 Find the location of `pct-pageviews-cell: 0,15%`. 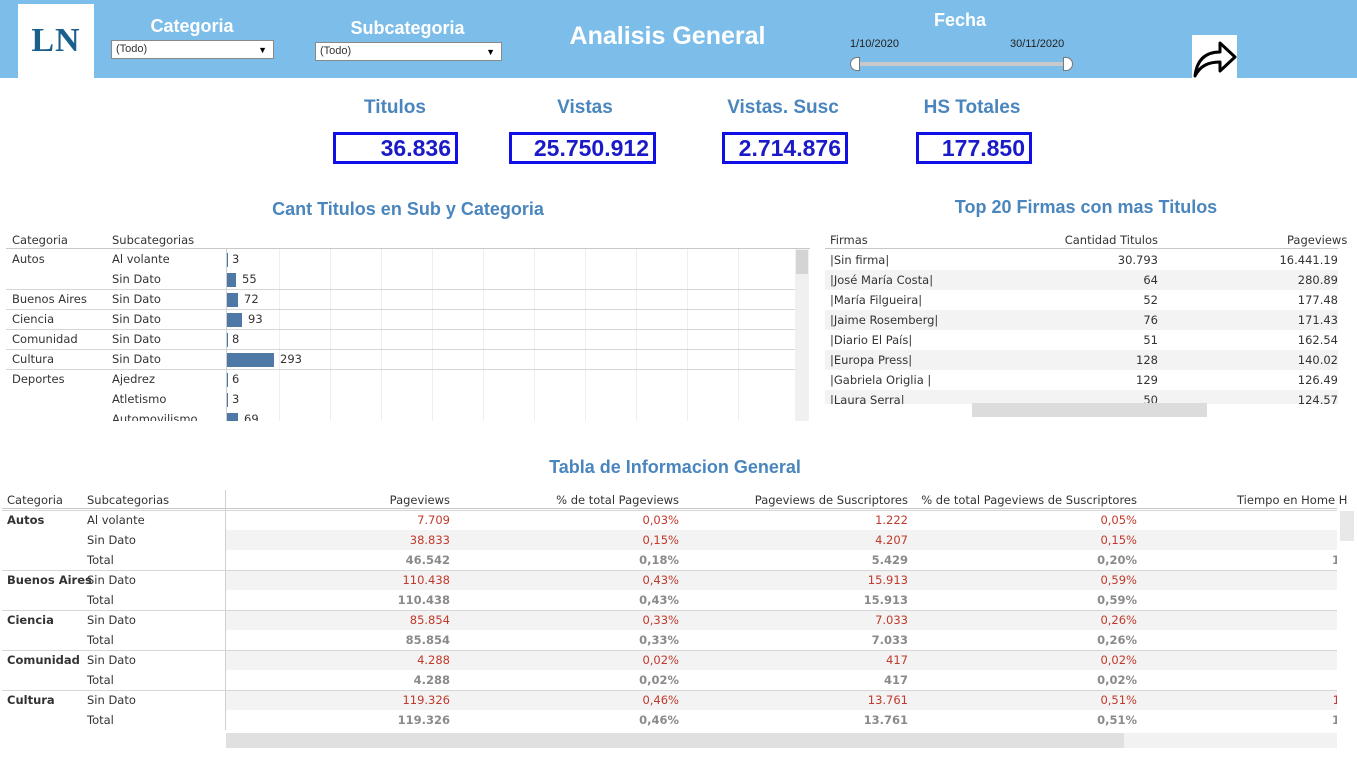

pct-pageviews-cell: 0,15% is located at coordinates (660, 540).